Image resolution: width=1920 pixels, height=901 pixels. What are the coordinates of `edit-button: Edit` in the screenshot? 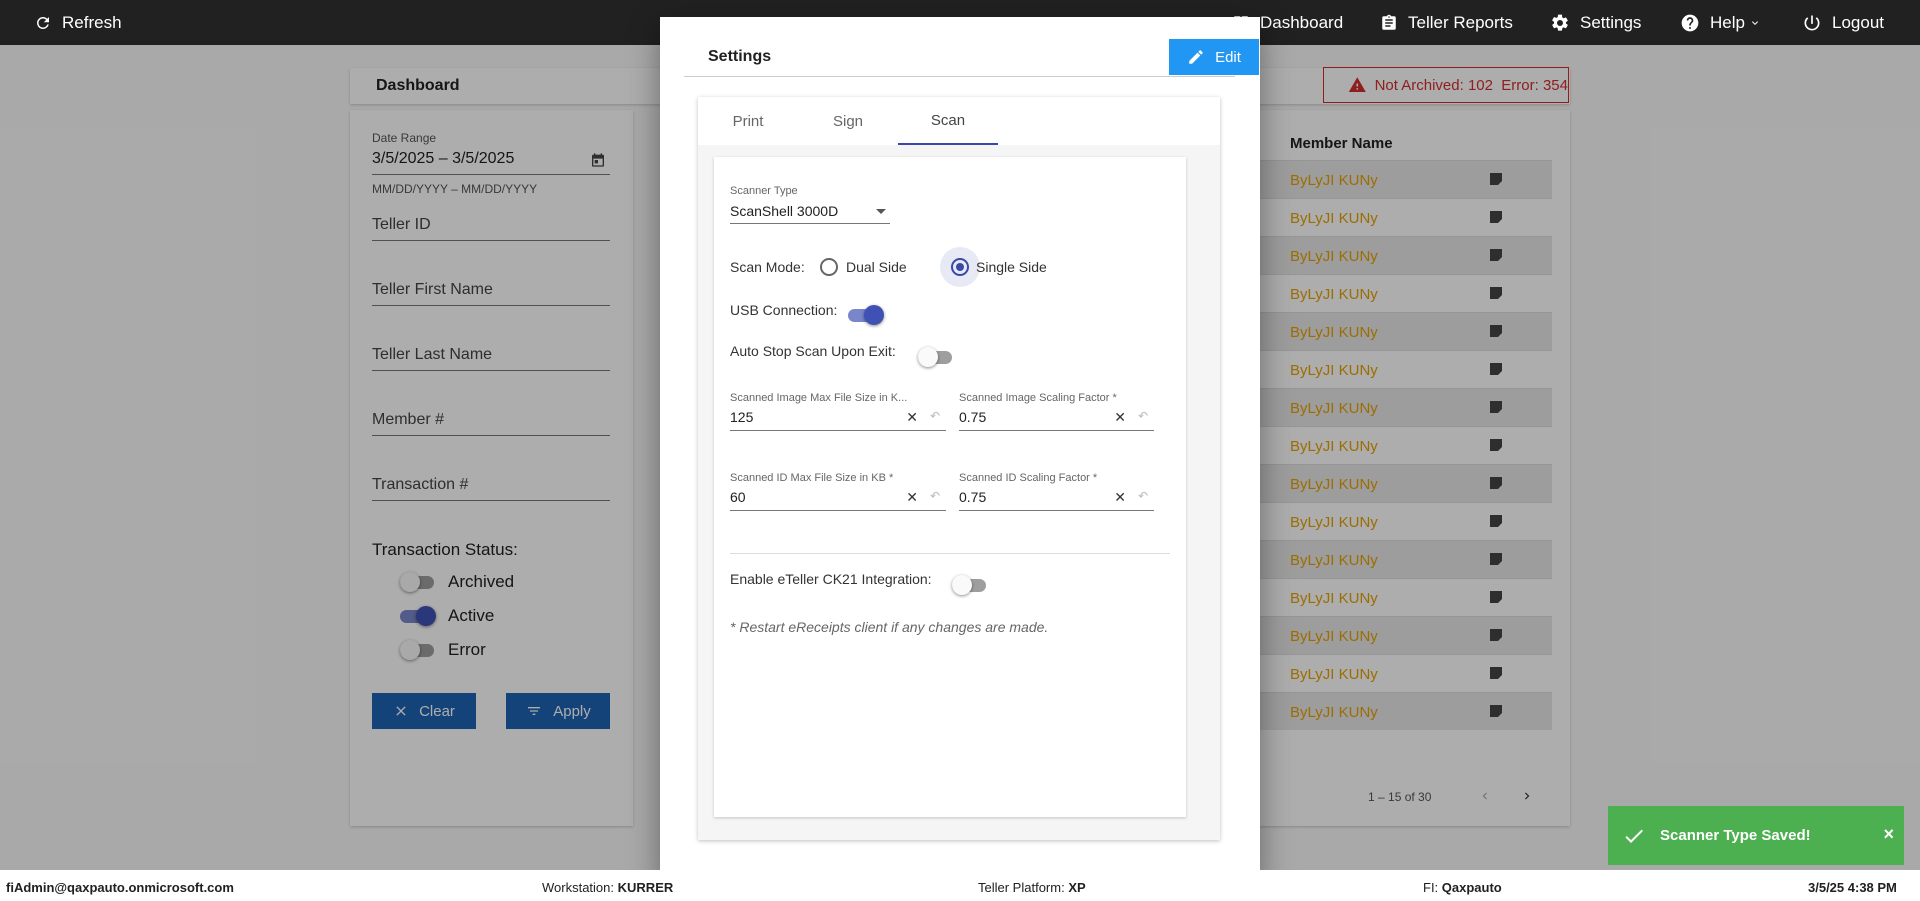 It's located at (1214, 57).